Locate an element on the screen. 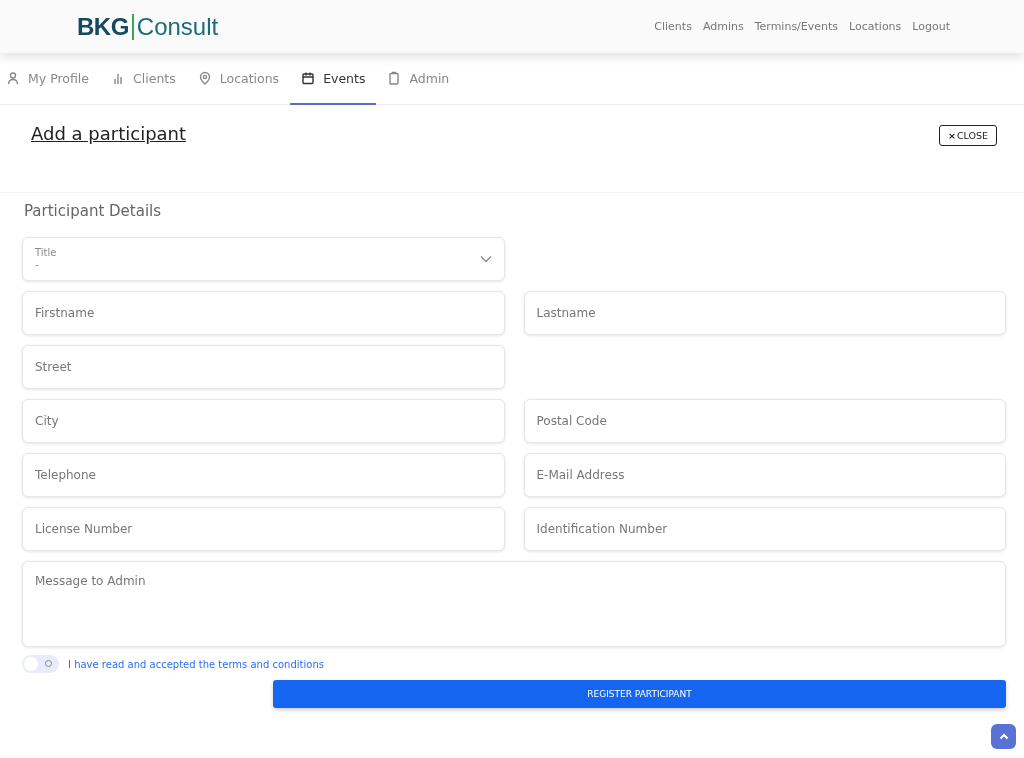 This screenshot has height=758, width=1024. nav-link: Locations is located at coordinates (875, 26).